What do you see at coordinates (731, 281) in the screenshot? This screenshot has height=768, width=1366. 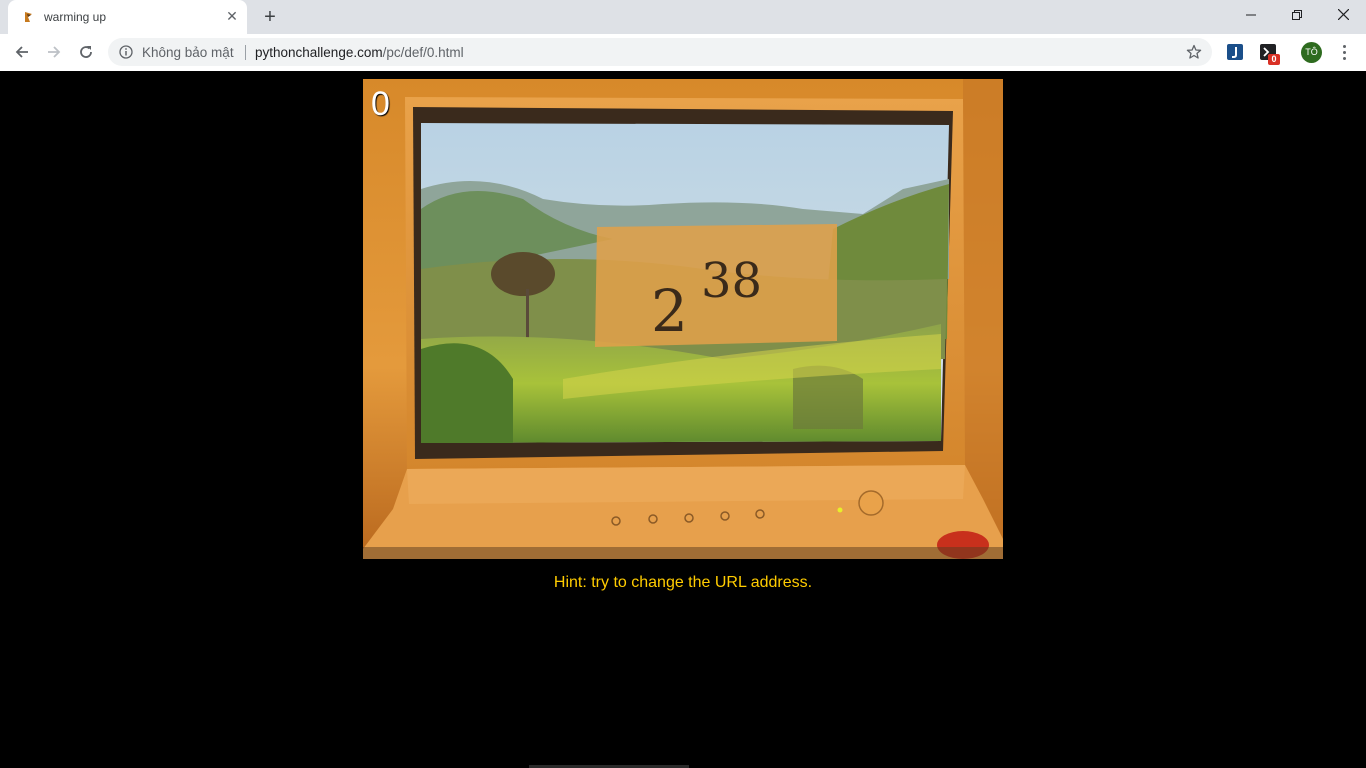 I see `formula-exponent: 38` at bounding box center [731, 281].